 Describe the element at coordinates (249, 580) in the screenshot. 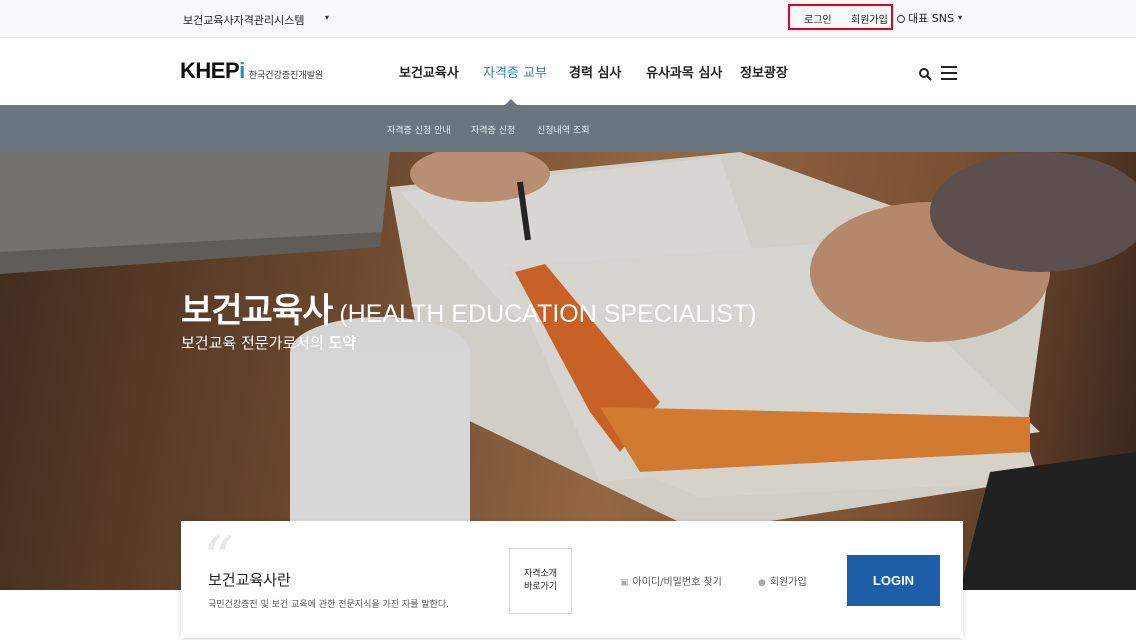

I see `card-title: 보건교육사란` at that location.